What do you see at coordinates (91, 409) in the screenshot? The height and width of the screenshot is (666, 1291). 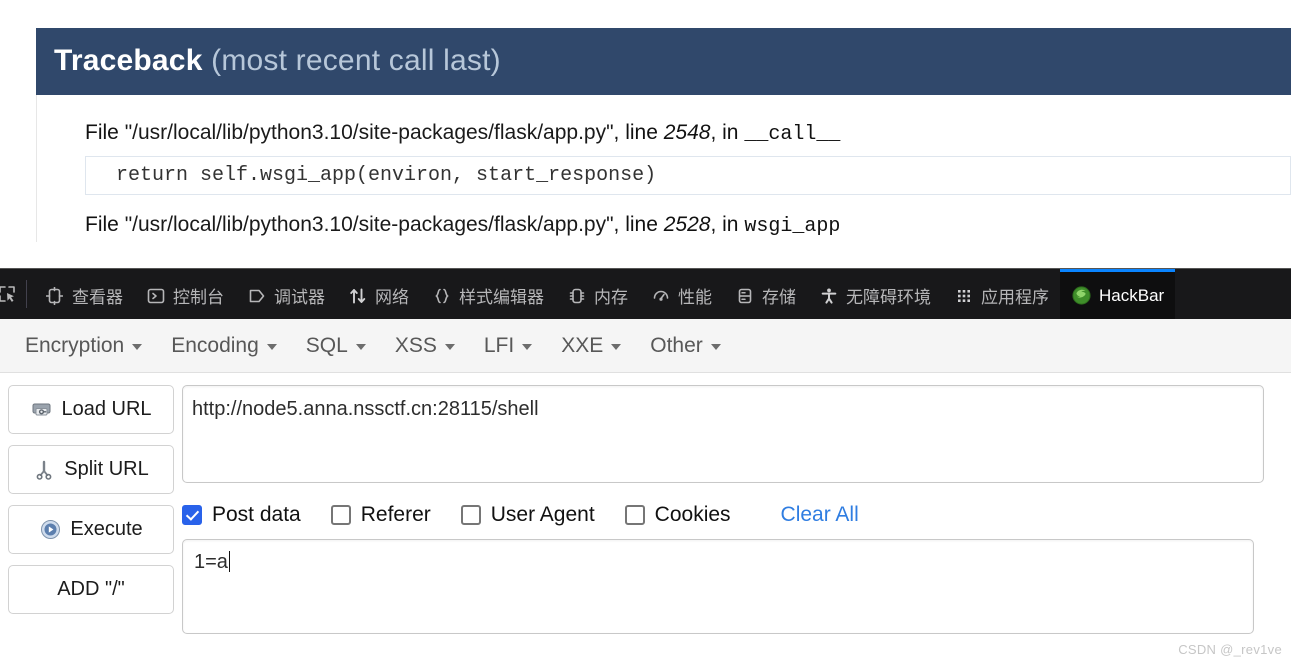 I see `load-url-button: Load URL` at bounding box center [91, 409].